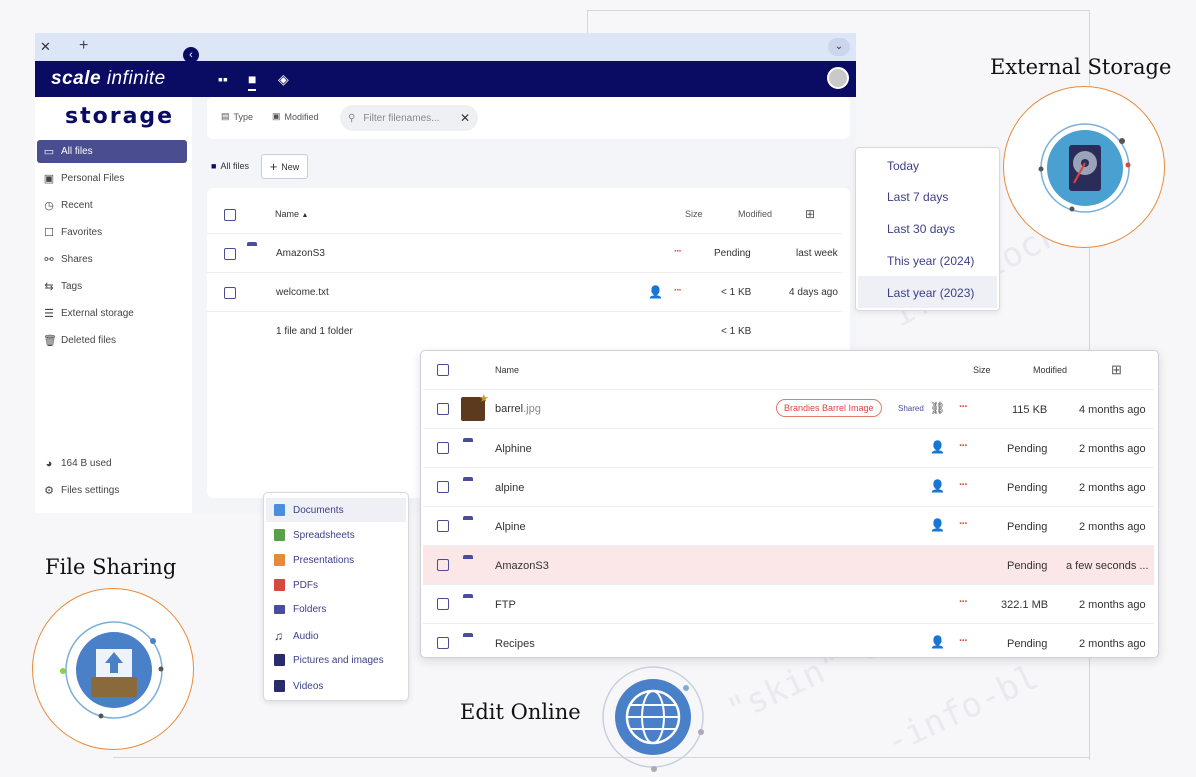 This screenshot has width=1196, height=777. What do you see at coordinates (937, 408) in the screenshot?
I see `link-icon: ⛓` at bounding box center [937, 408].